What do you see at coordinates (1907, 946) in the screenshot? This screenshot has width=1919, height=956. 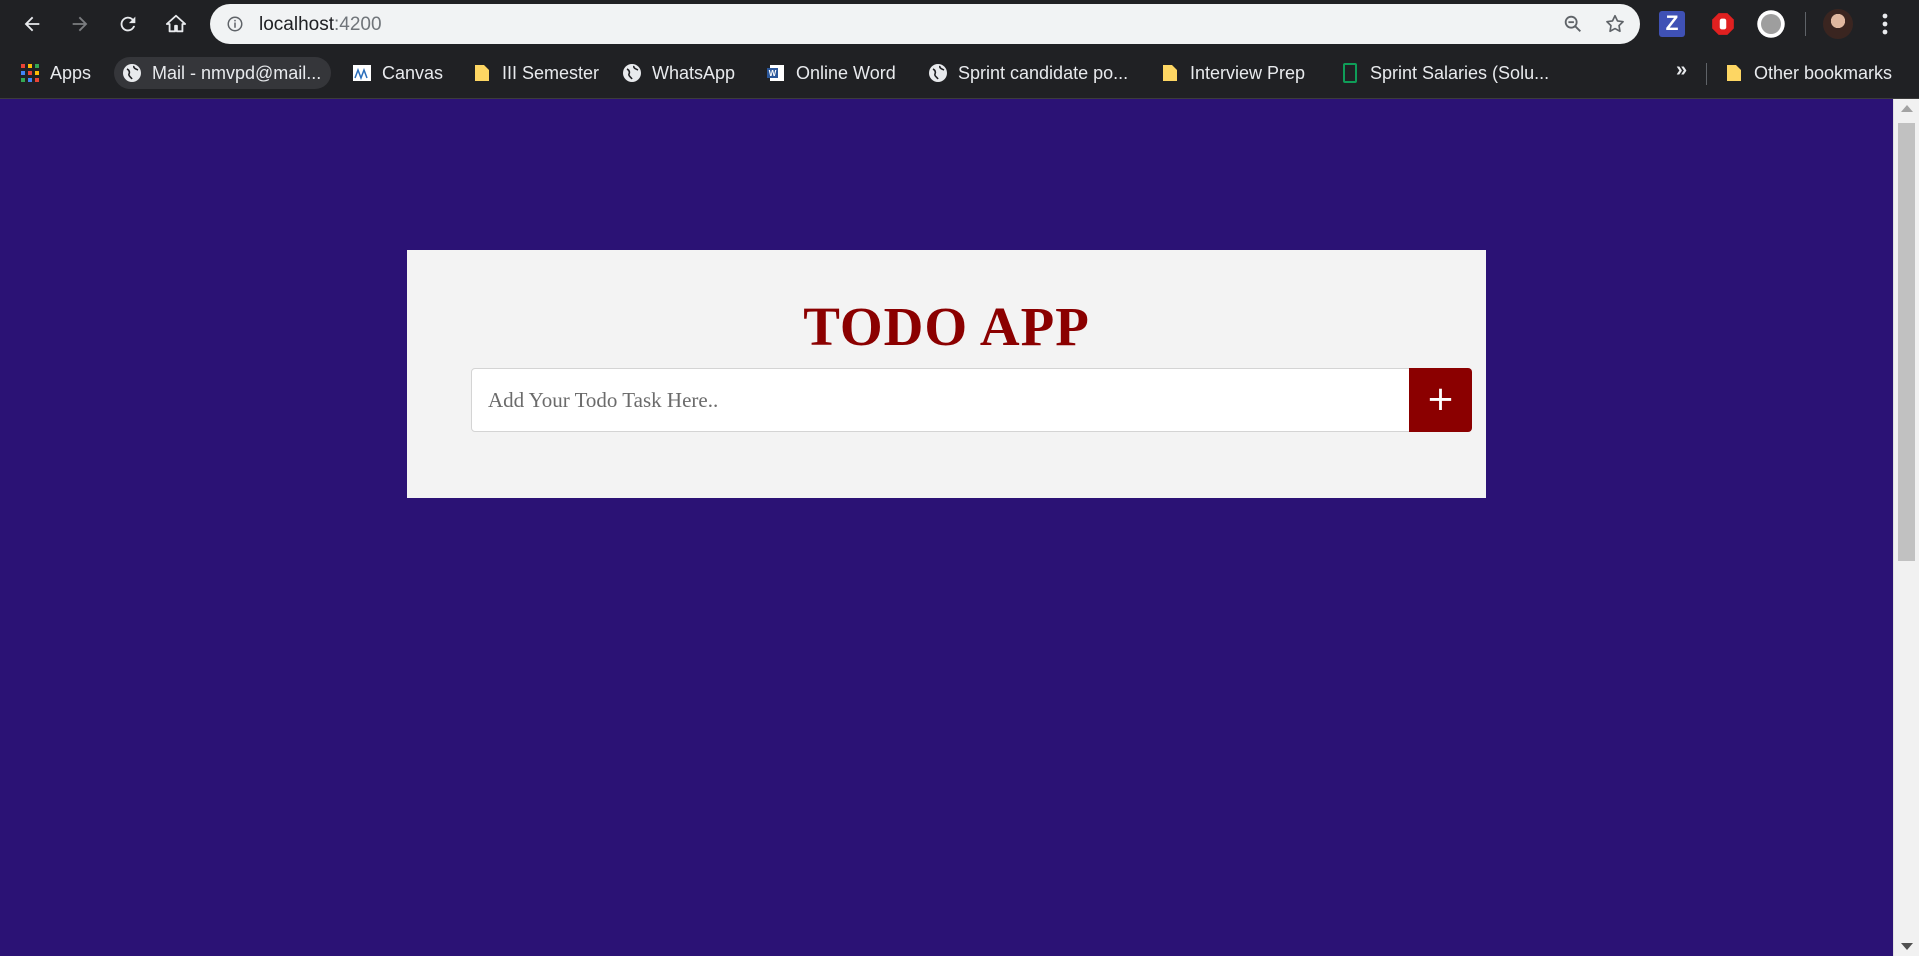 I see `scroll-down-arrow-icon` at bounding box center [1907, 946].